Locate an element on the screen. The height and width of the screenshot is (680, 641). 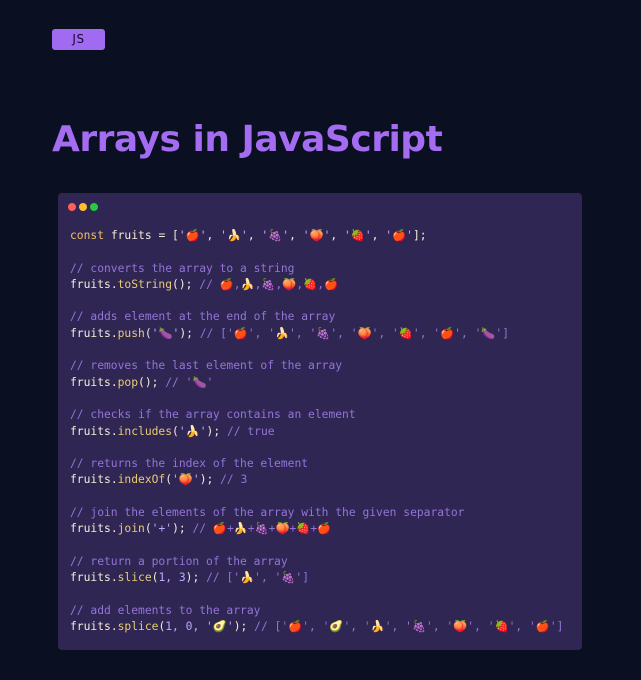
method-args: 1, 3 is located at coordinates (172, 578).